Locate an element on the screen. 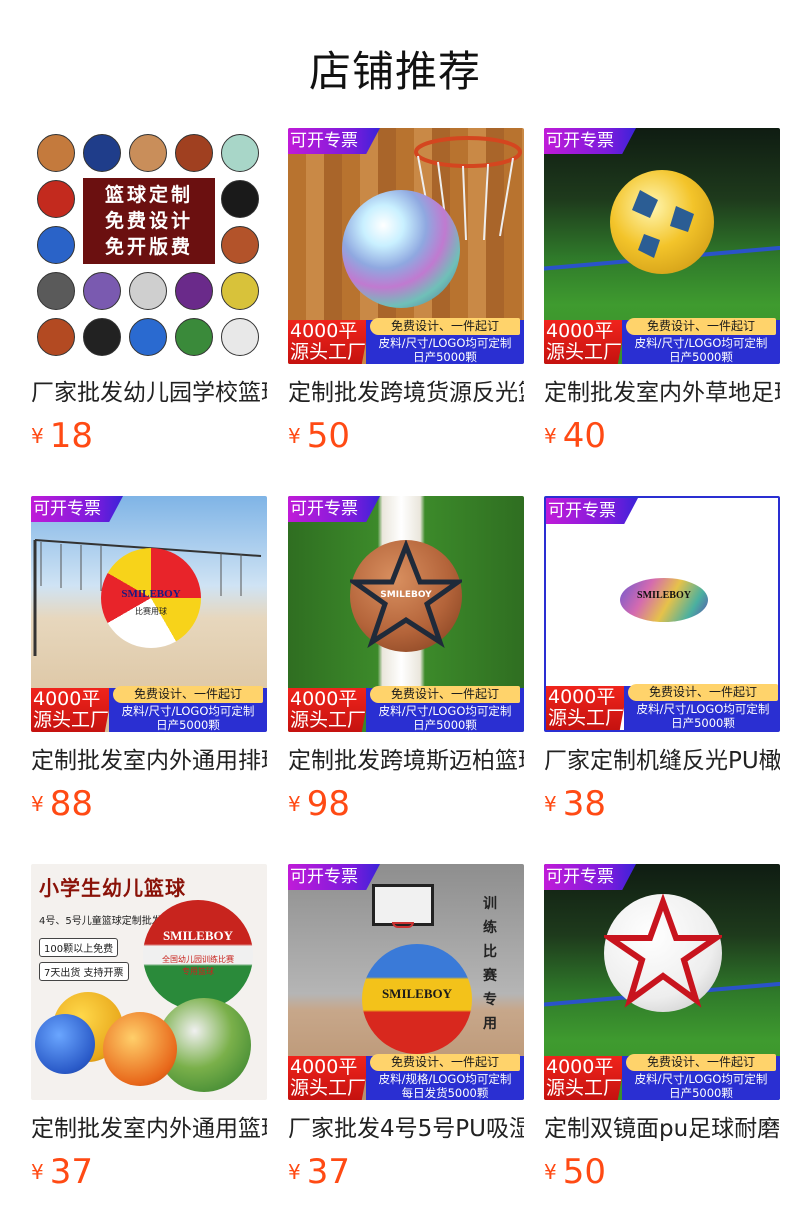  product-price: ¥40 is located at coordinates (575, 436).